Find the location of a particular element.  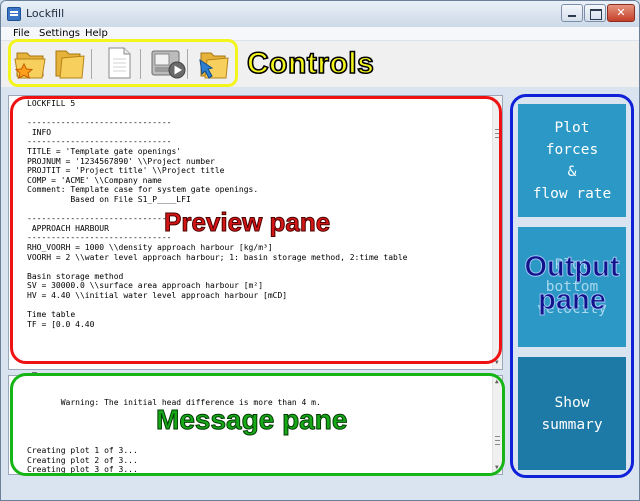

text-line: LOCKFILL 5 is located at coordinates (51, 103).